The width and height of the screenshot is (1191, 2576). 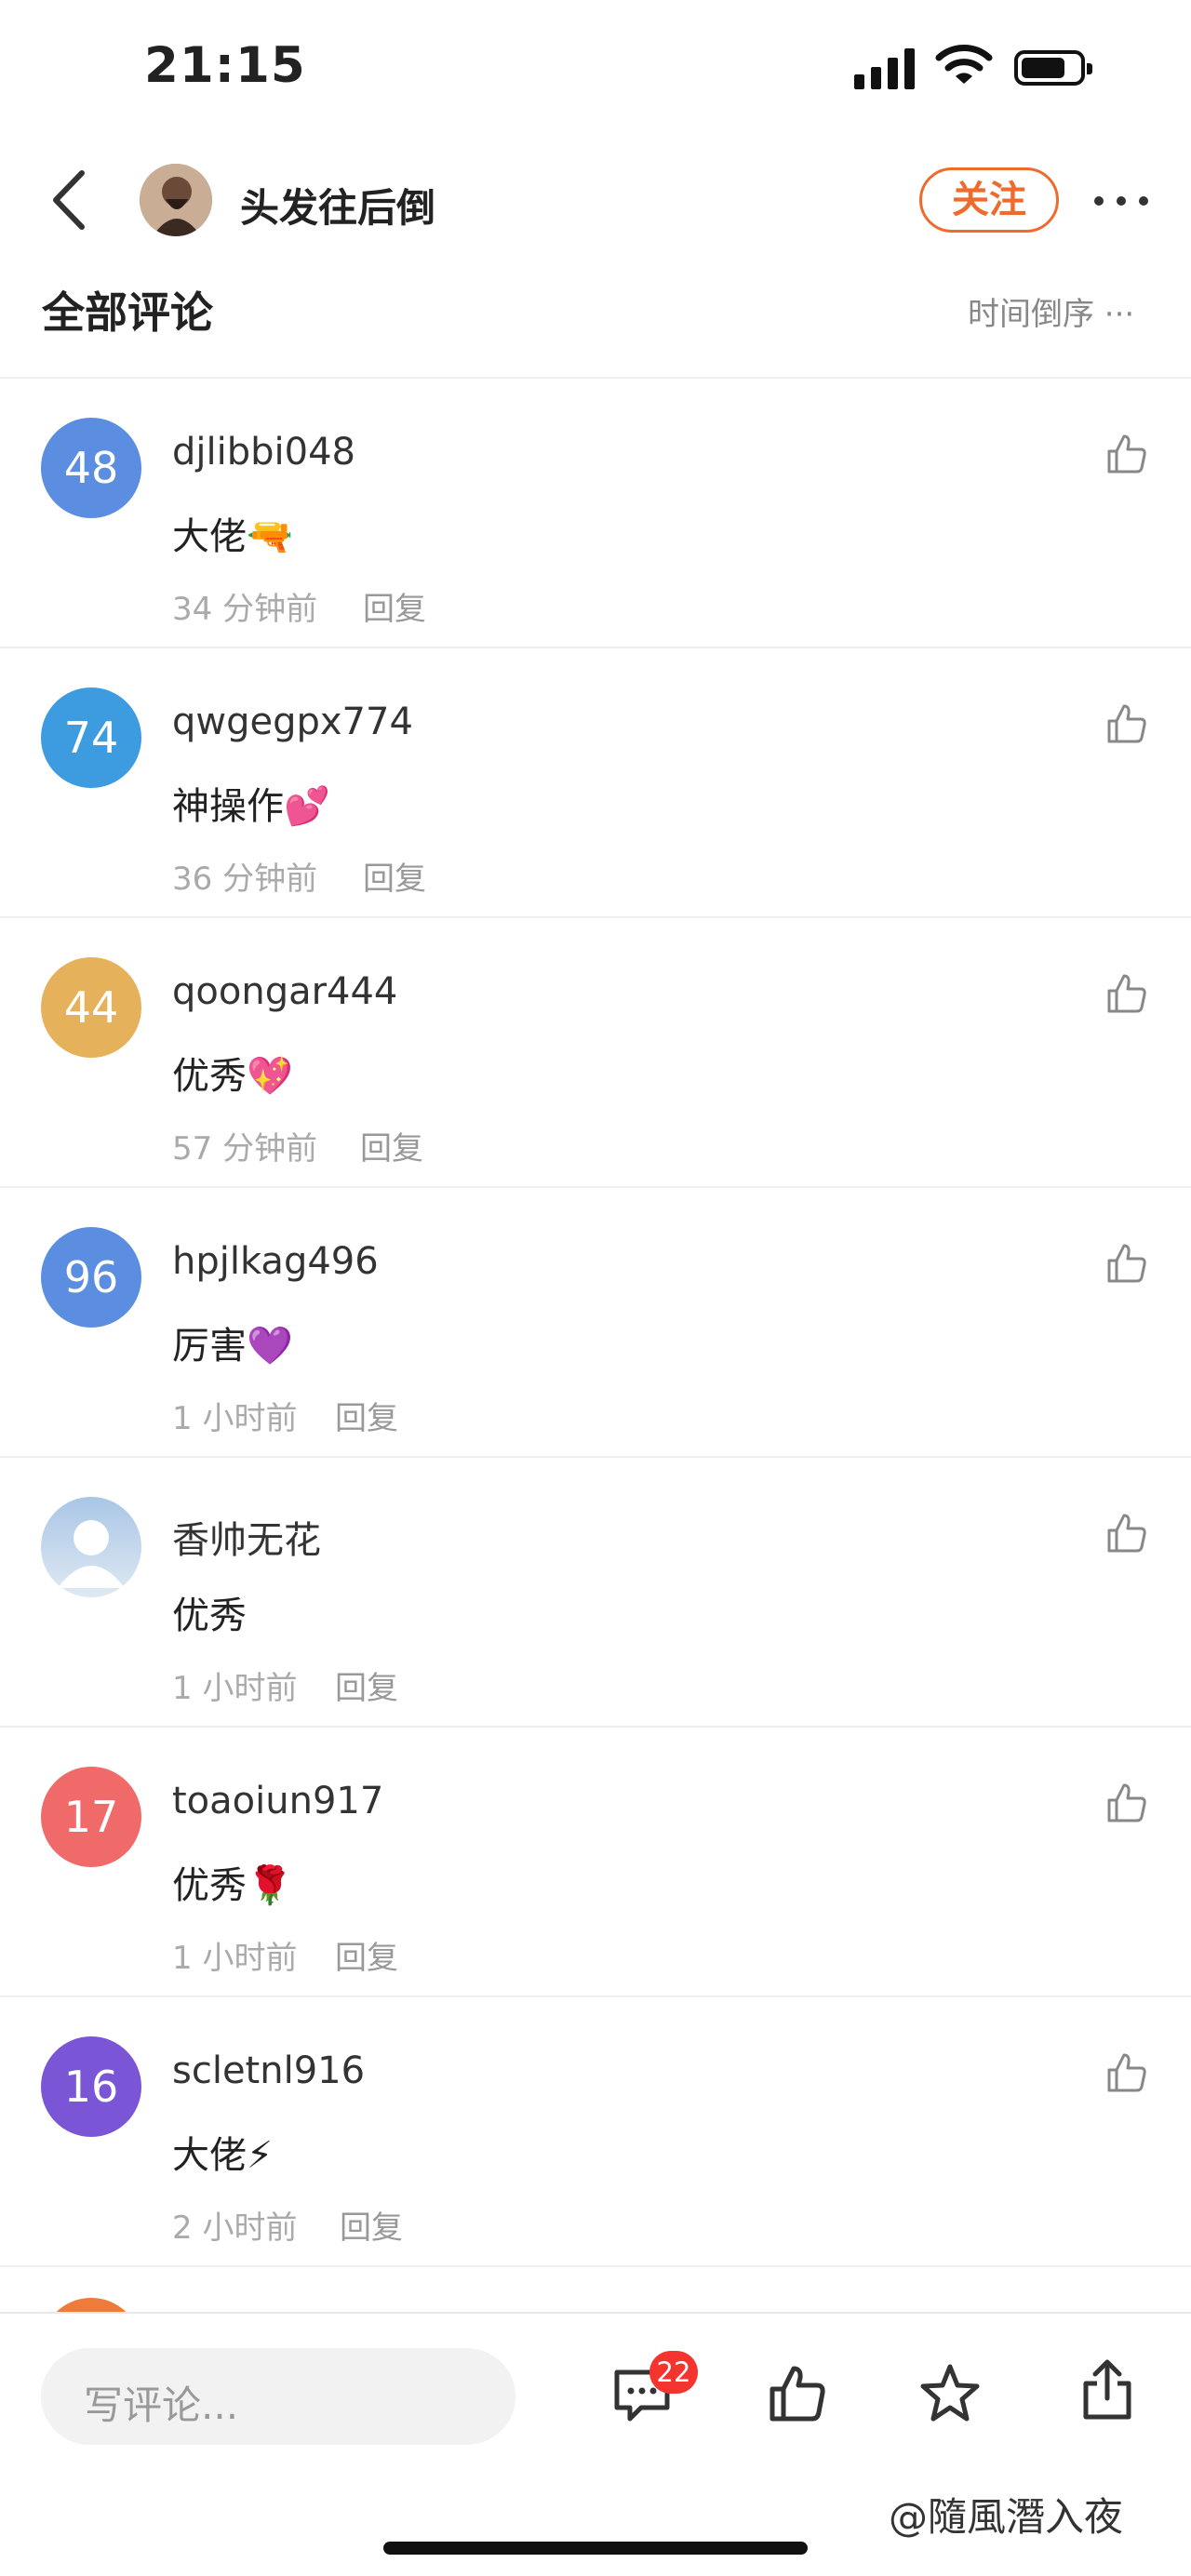 I want to click on comment-username: 香帅无花, so click(x=246, y=1537).